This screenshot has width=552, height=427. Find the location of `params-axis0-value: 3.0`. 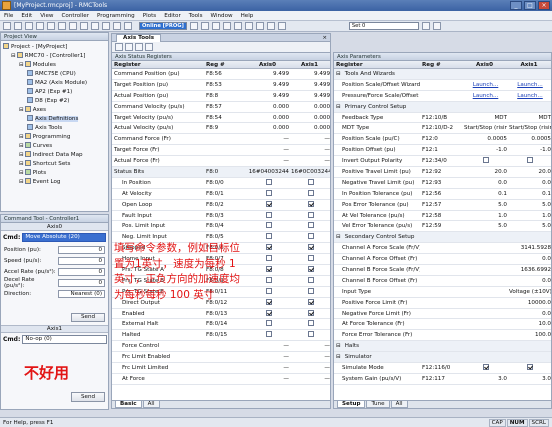

params-axis0-value: 3.0 is located at coordinates (484, 379).